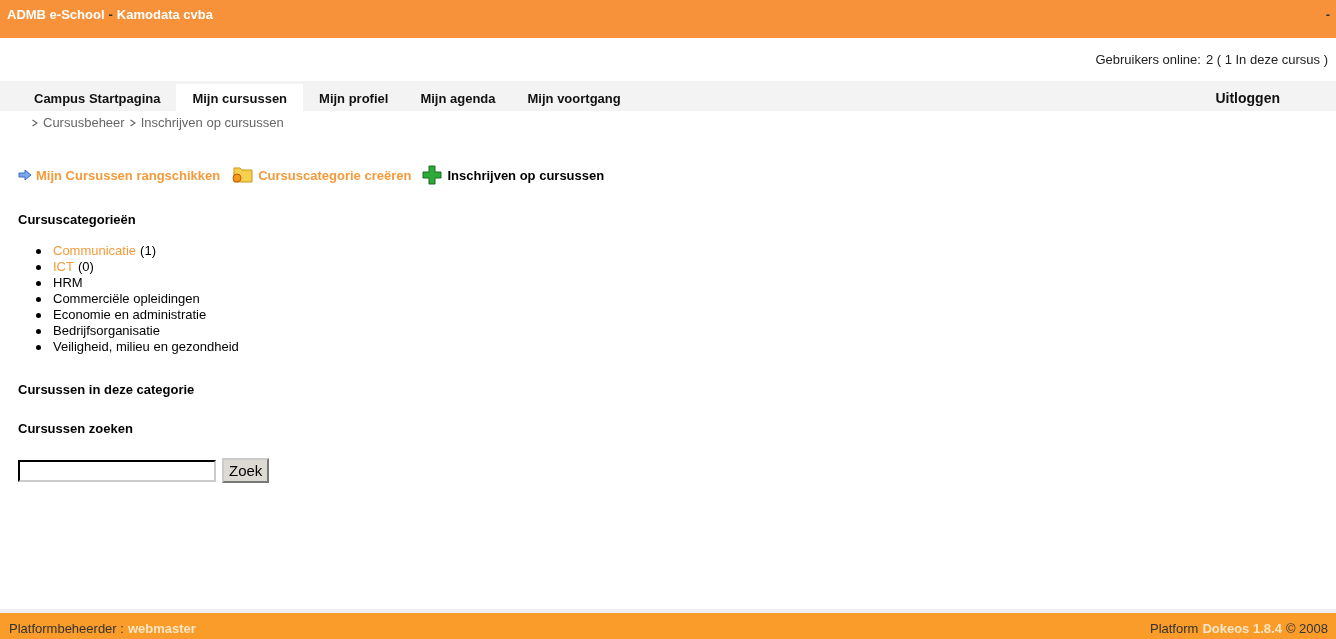 The width and height of the screenshot is (1336, 639). What do you see at coordinates (85, 267) in the screenshot?
I see `course-count: (0)` at bounding box center [85, 267].